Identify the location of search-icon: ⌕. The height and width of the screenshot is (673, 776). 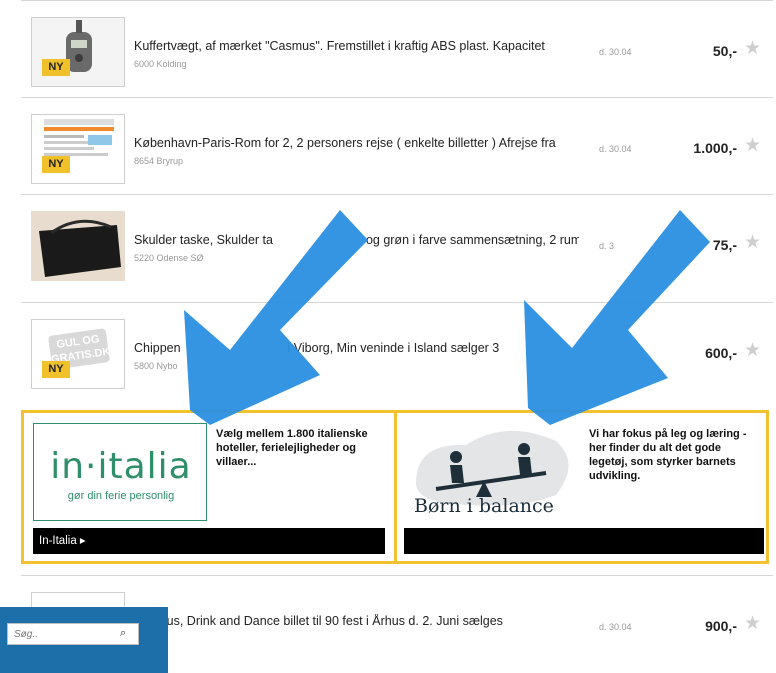
(123, 633).